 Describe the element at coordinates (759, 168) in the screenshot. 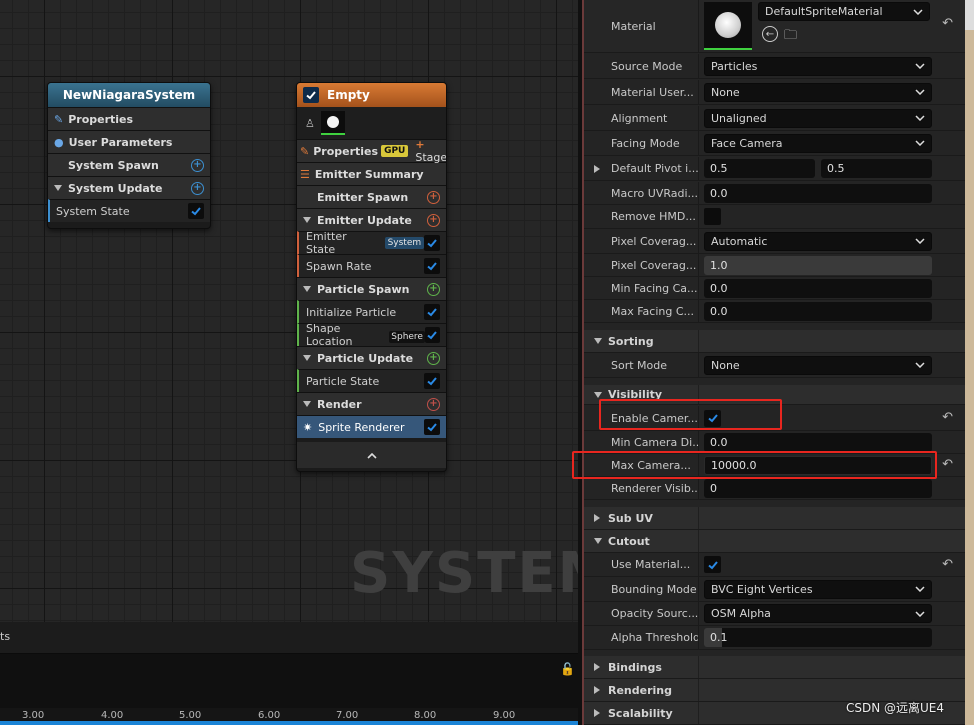

I see `pivot-x-field: 0.5` at that location.